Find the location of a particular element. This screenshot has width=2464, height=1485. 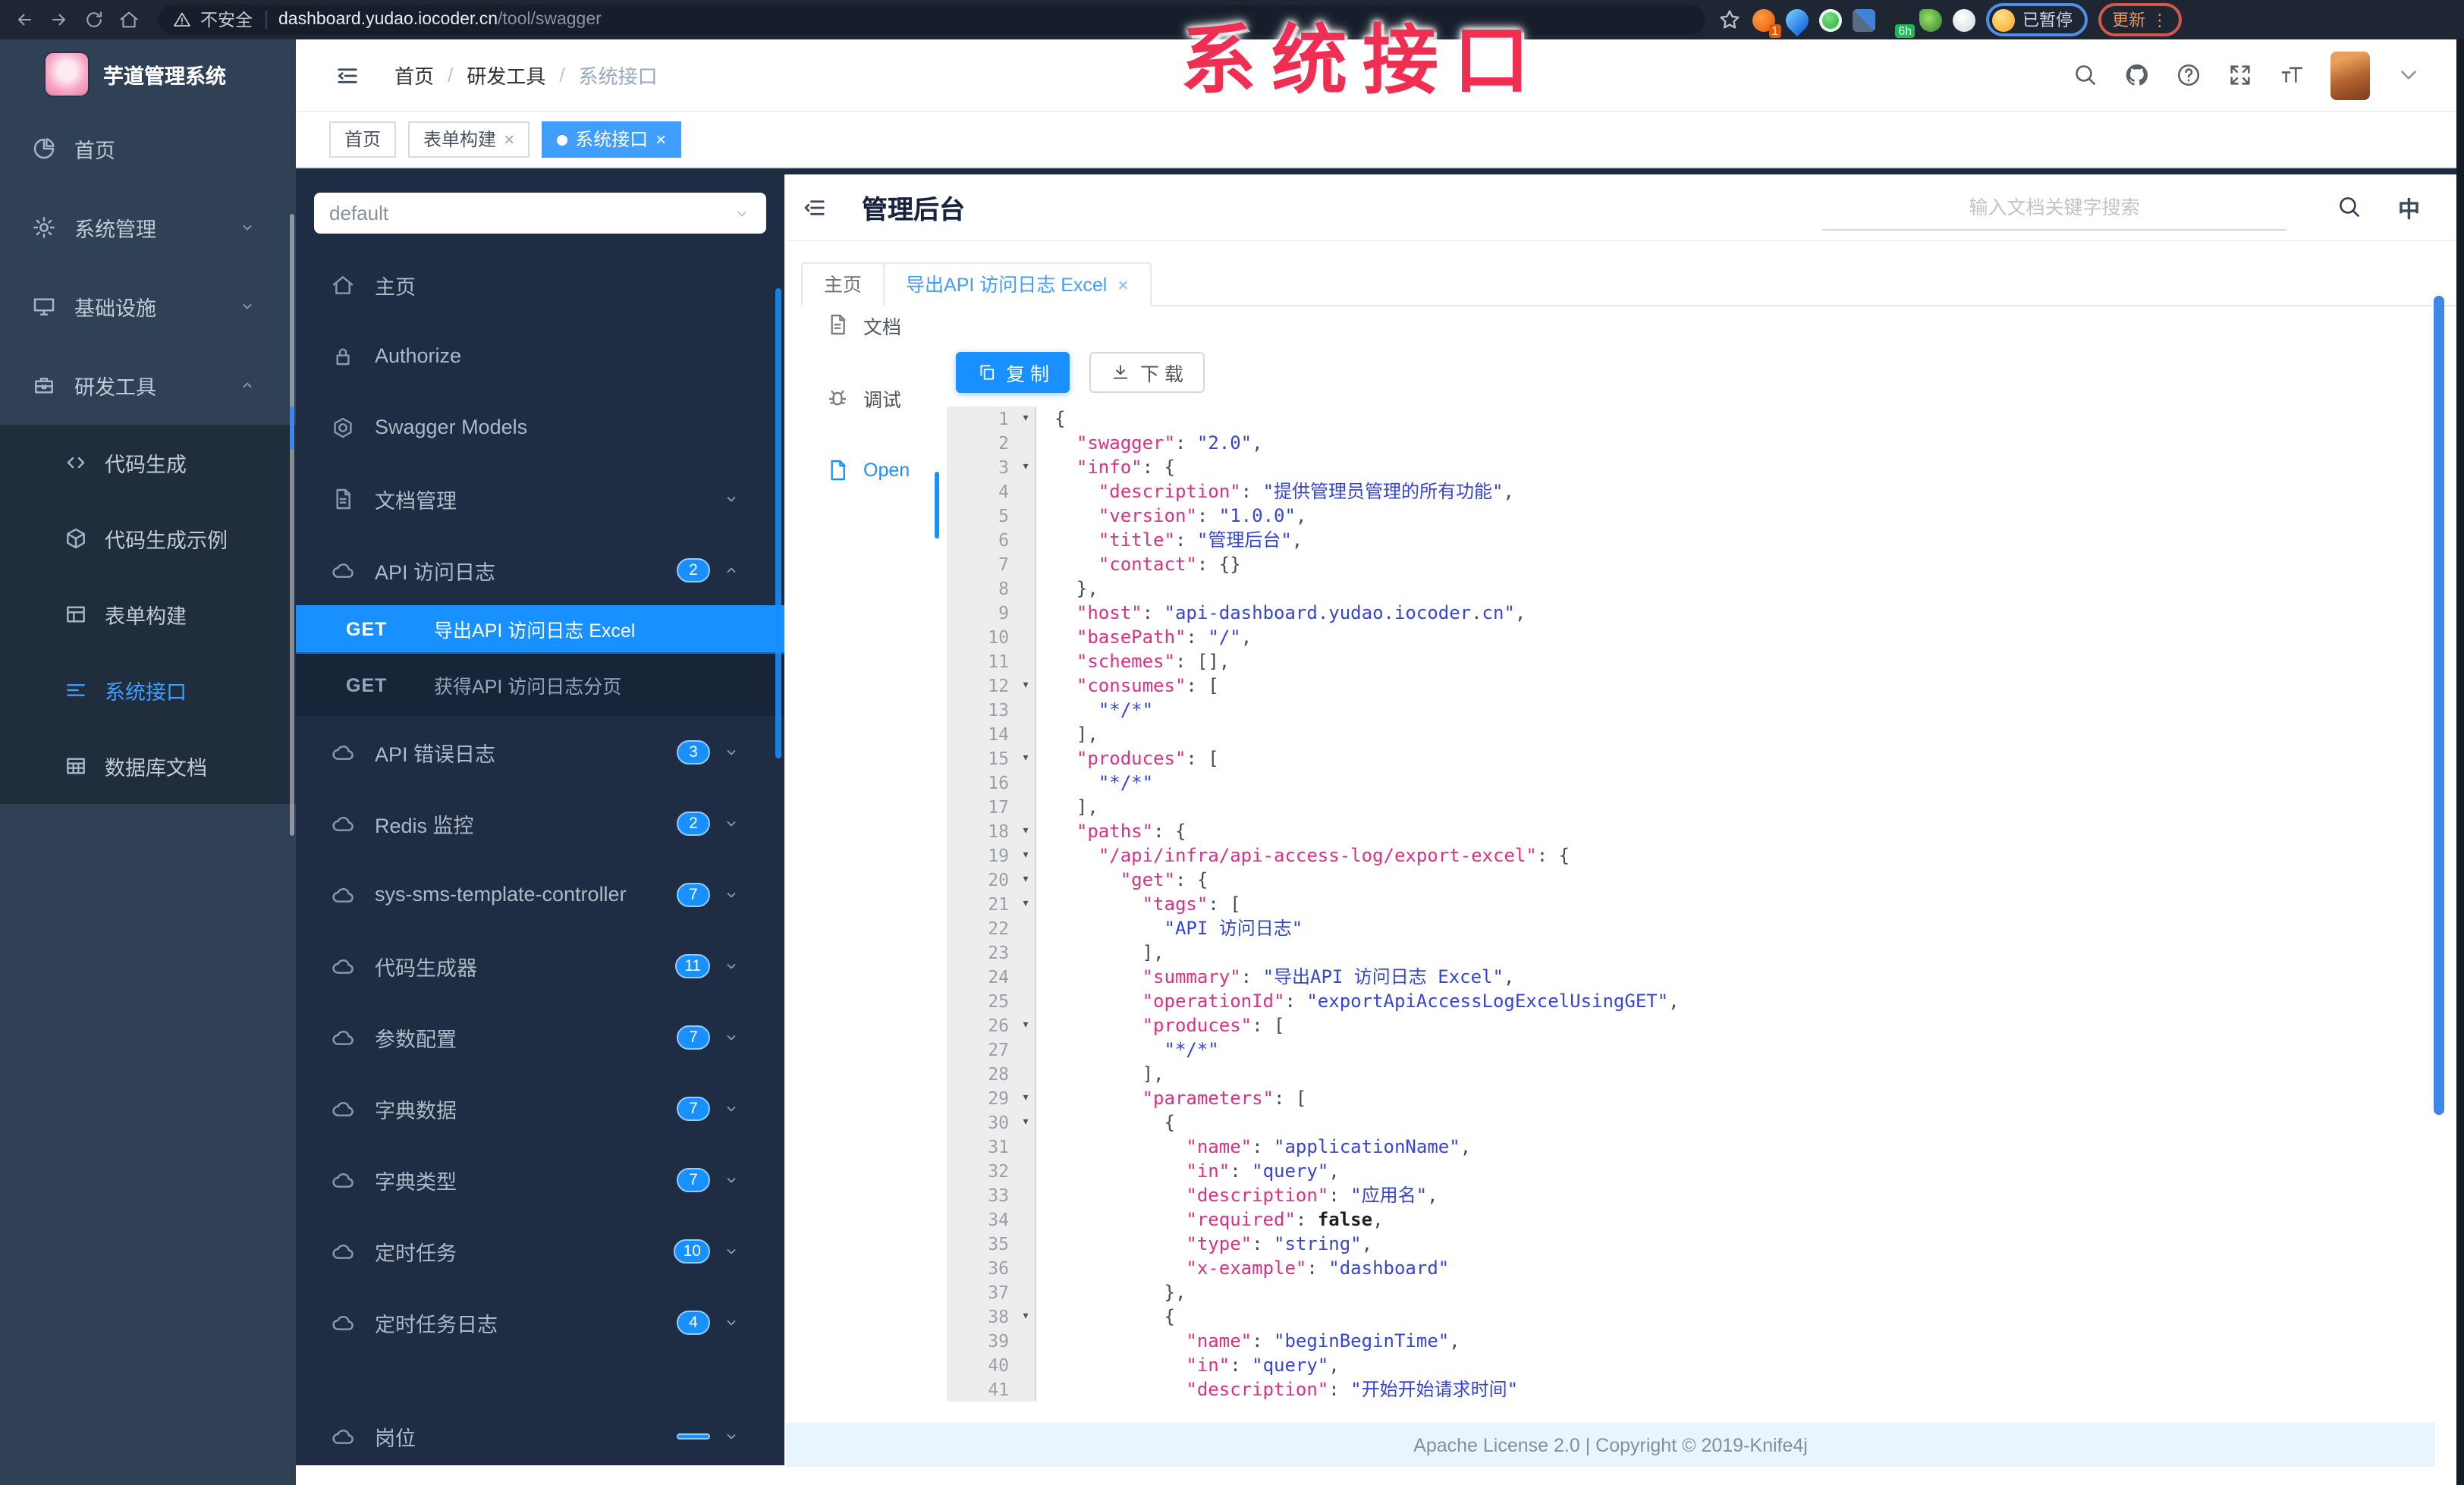

user-avatar is located at coordinates (2350, 75).